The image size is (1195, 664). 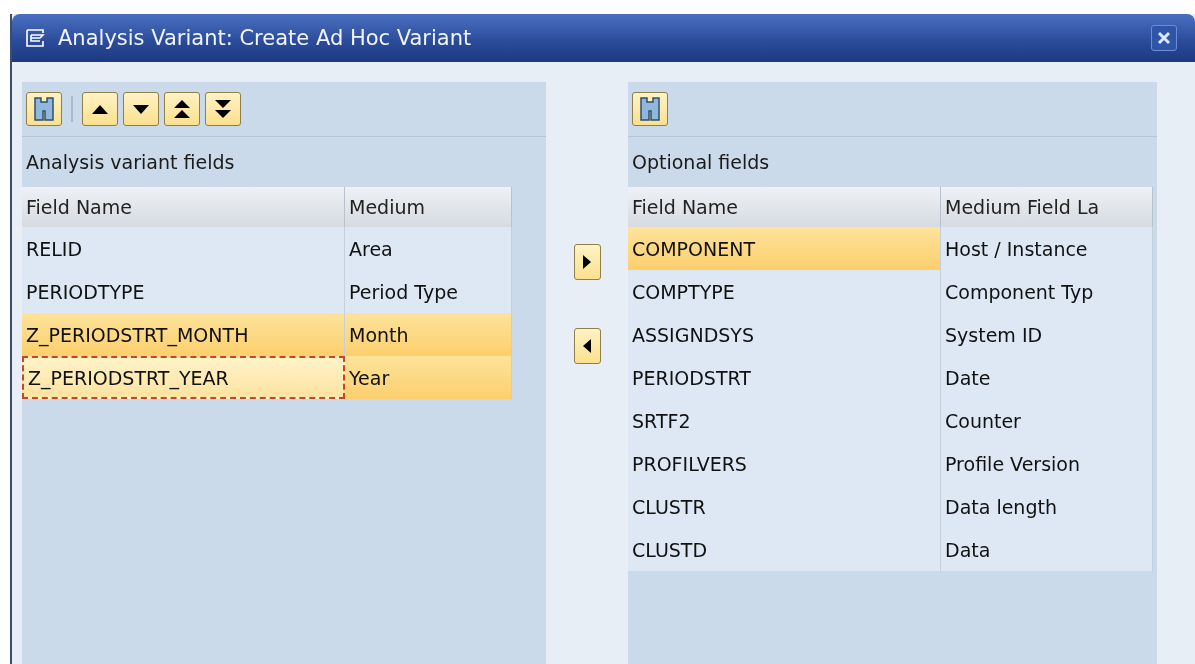 What do you see at coordinates (428, 334) in the screenshot?
I see `table-cell: Month` at bounding box center [428, 334].